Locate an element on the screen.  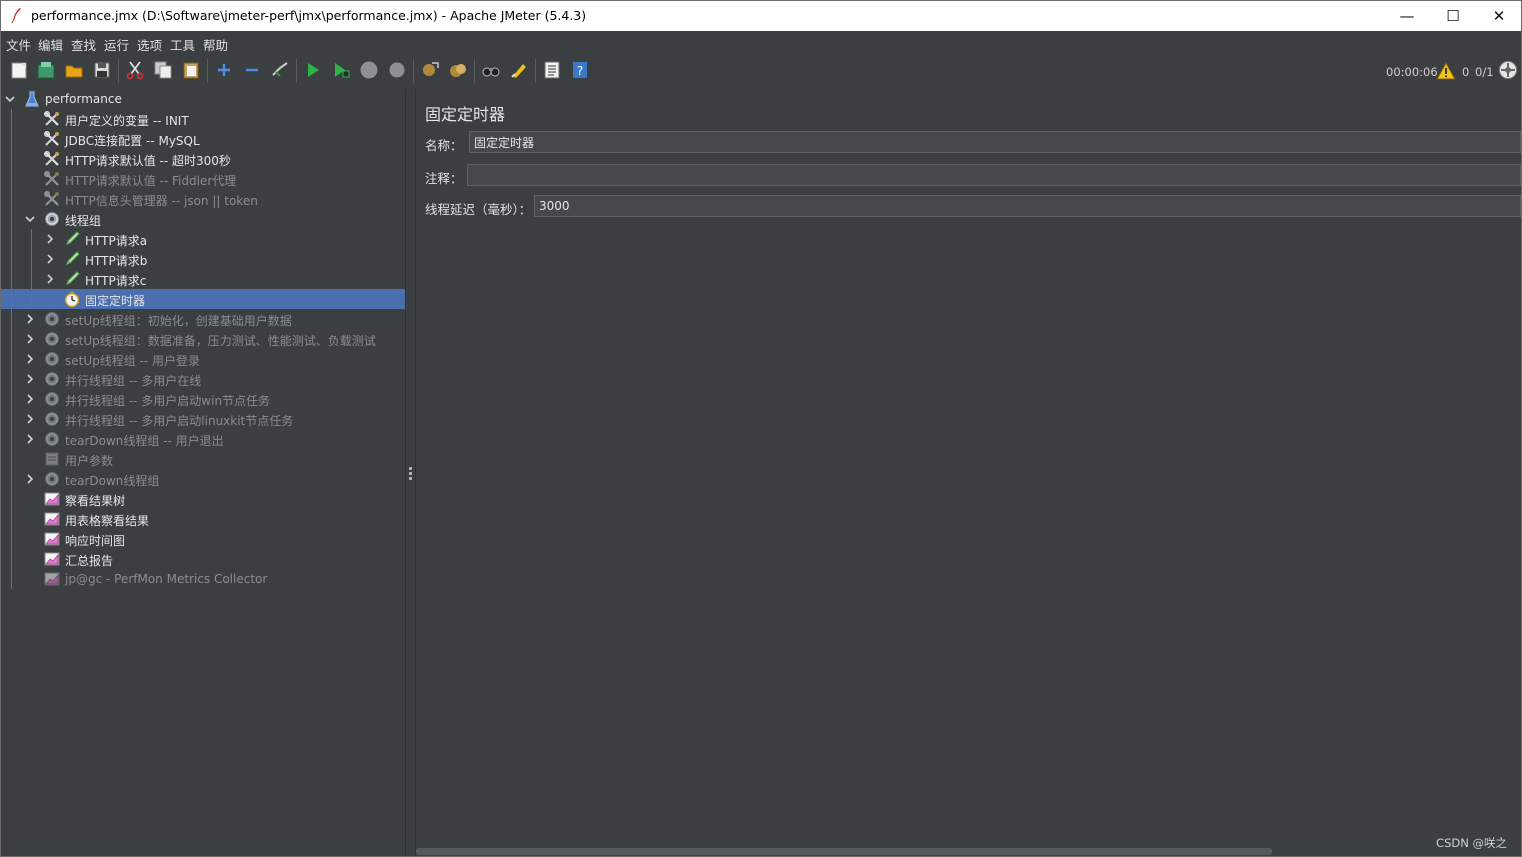
tree-node: HTTP请求b is located at coordinates (203, 259).